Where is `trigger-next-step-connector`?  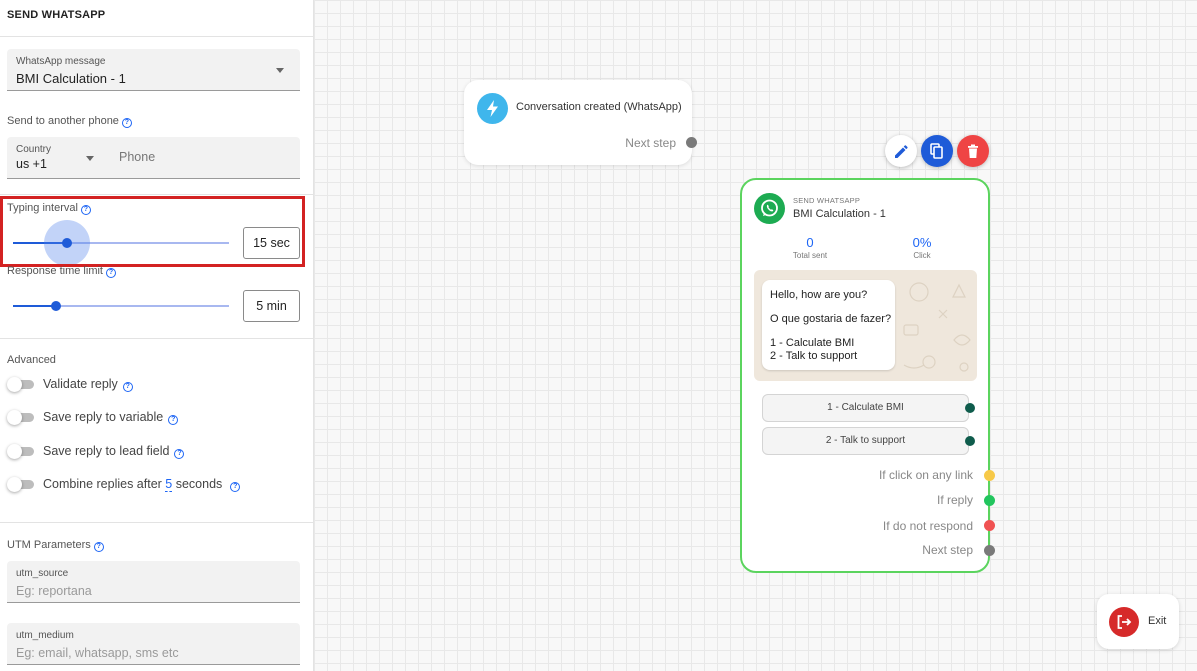 trigger-next-step-connector is located at coordinates (691, 142).